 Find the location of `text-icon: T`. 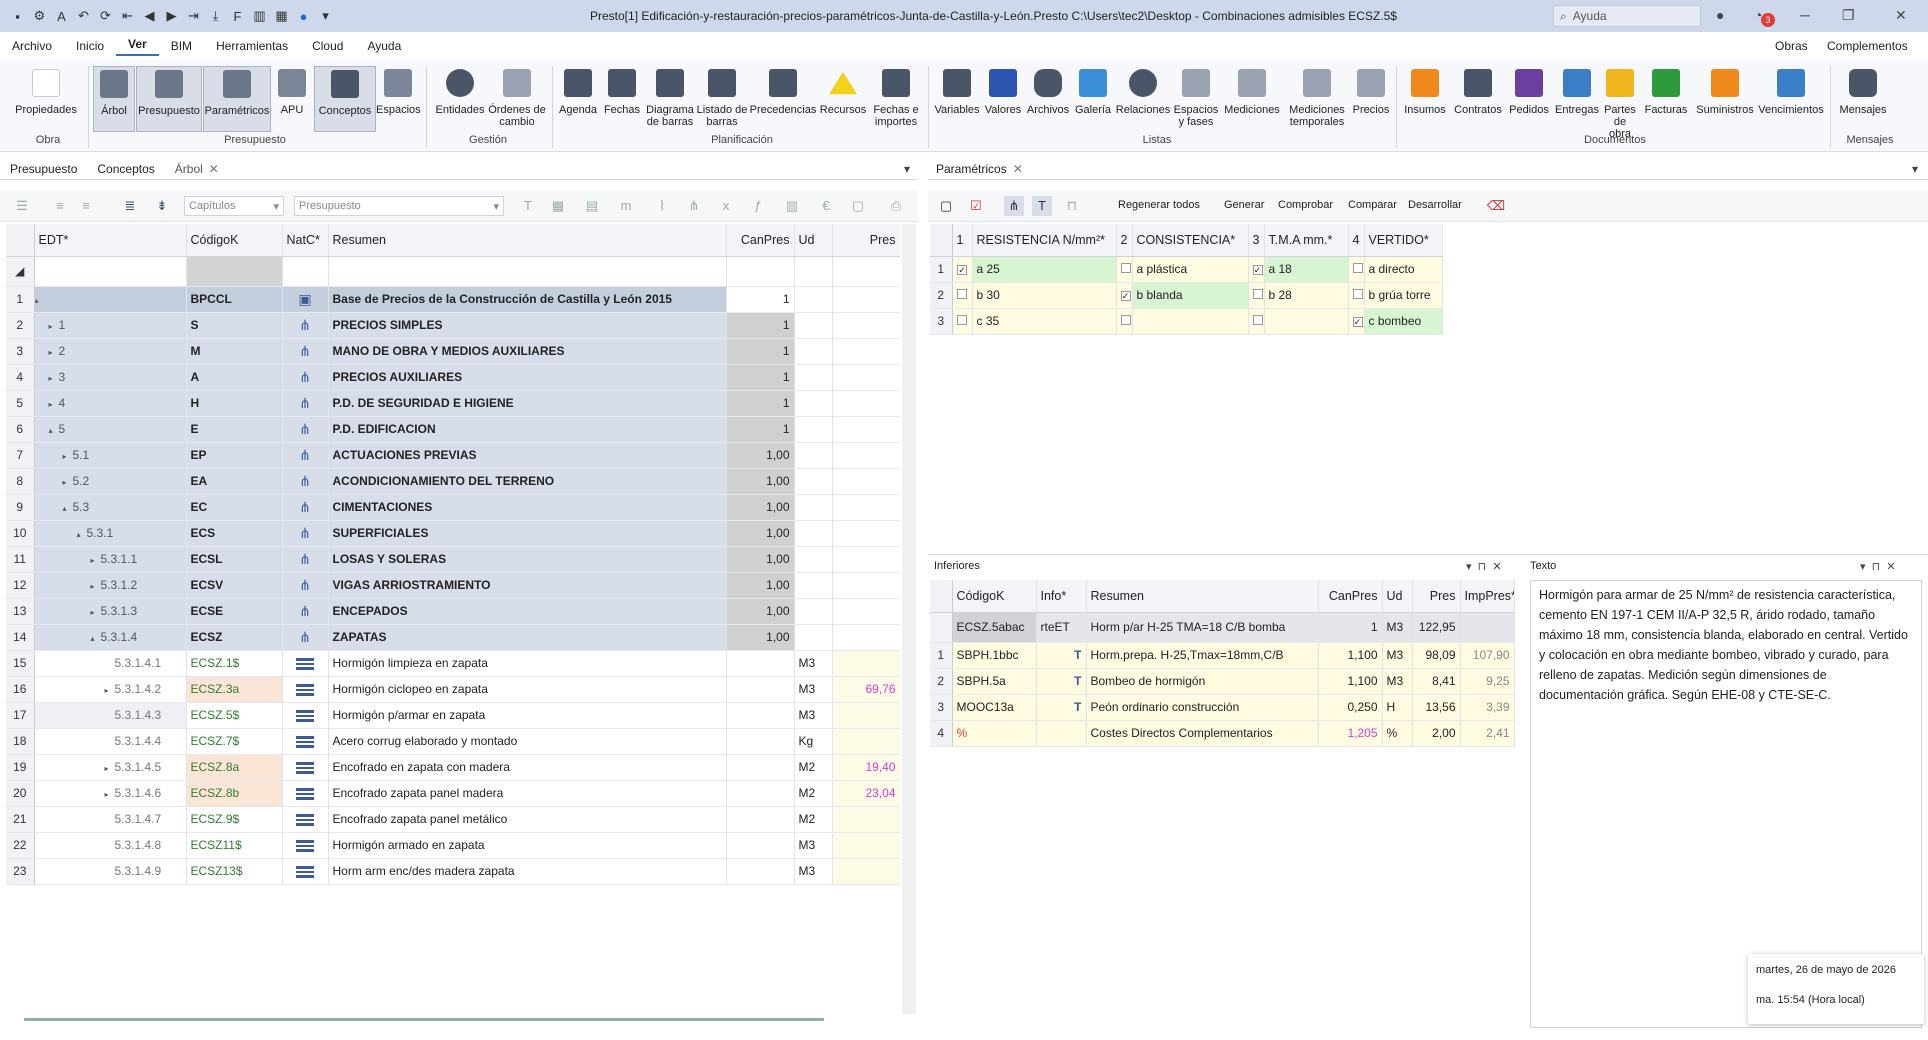

text-icon: T is located at coordinates (528, 206).